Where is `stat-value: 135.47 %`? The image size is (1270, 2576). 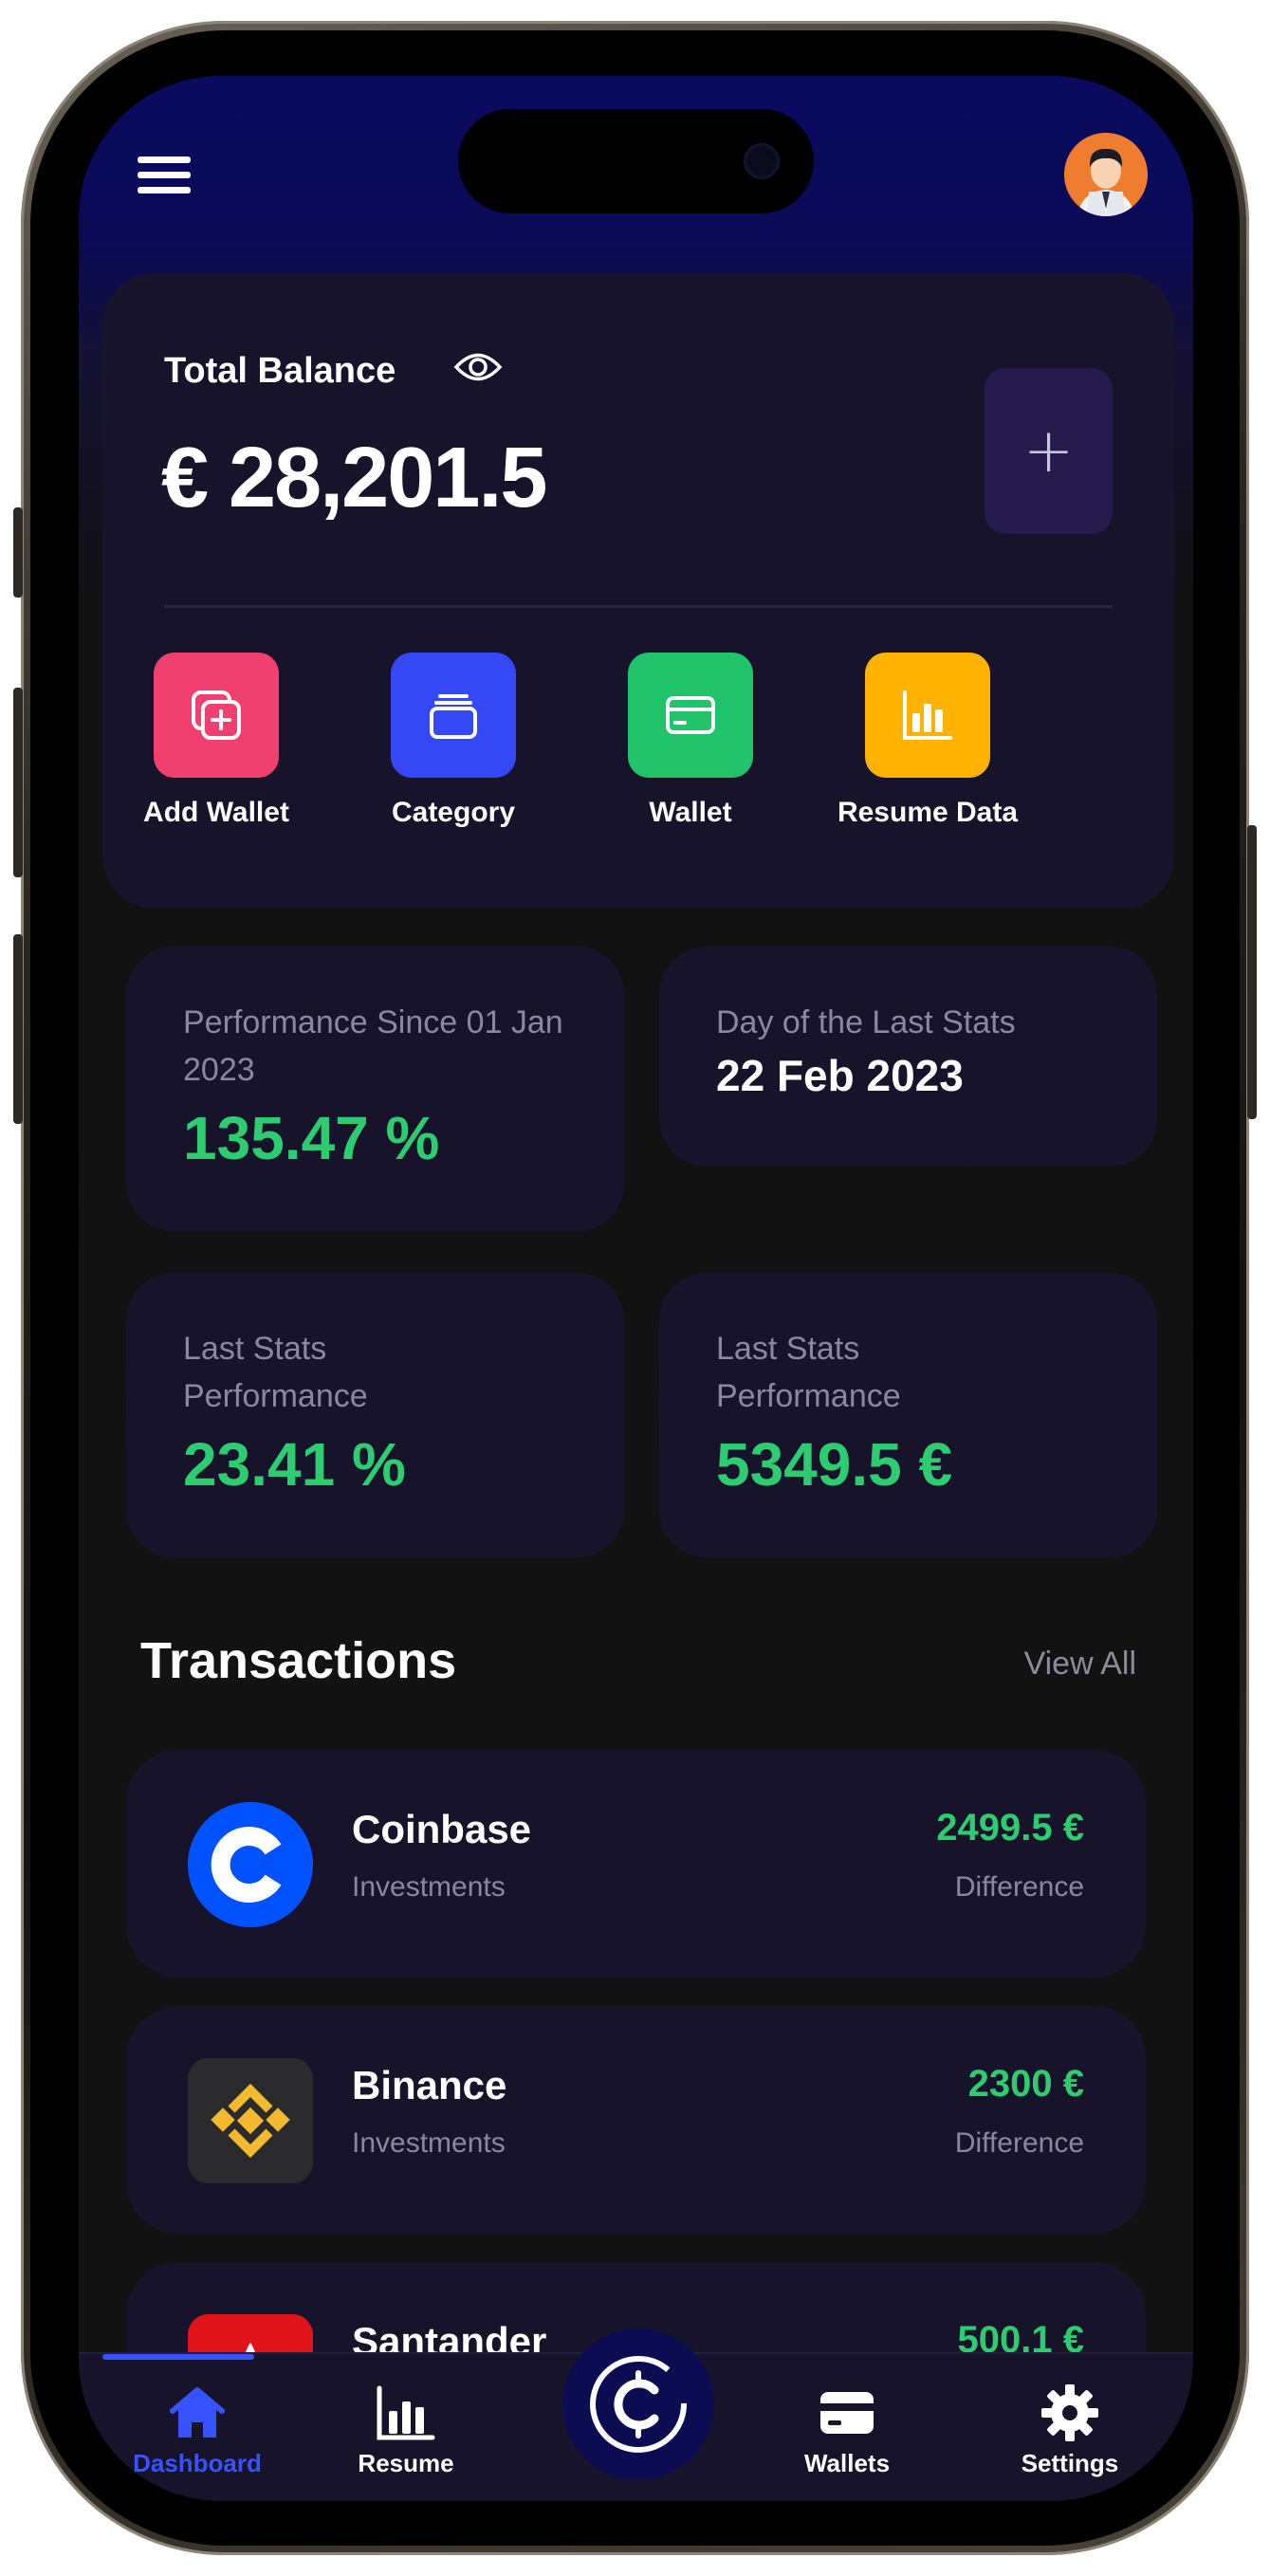 stat-value: 135.47 % is located at coordinates (311, 1138).